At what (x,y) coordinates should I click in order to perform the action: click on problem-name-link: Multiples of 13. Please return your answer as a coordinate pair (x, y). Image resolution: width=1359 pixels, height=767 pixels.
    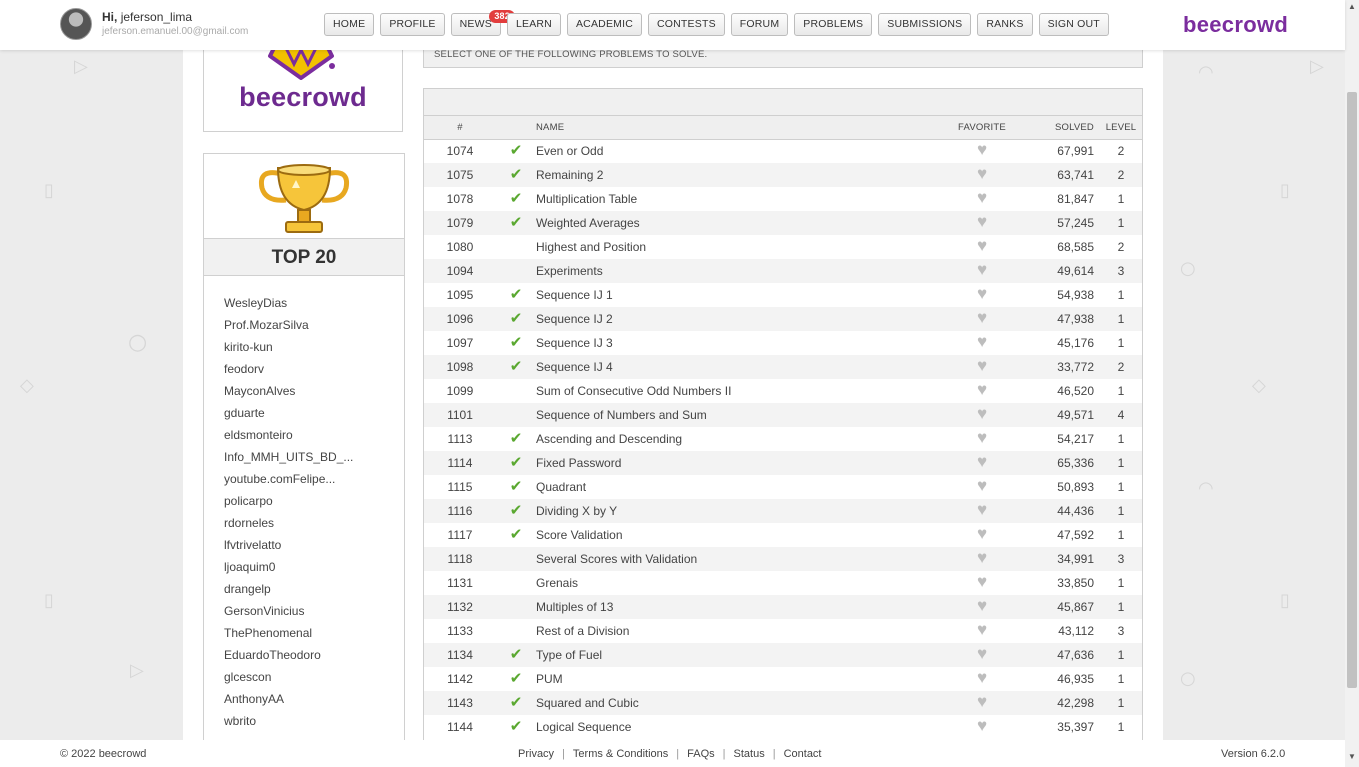
    Looking at the image, I should click on (734, 607).